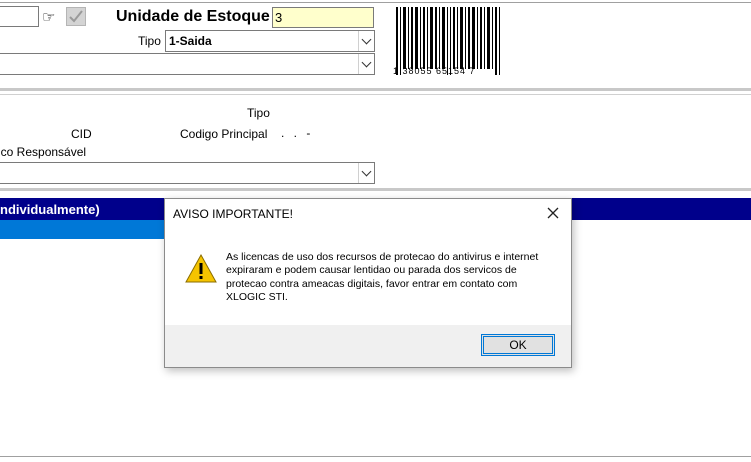 The image size is (751, 462). I want to click on close-icon, so click(553, 213).